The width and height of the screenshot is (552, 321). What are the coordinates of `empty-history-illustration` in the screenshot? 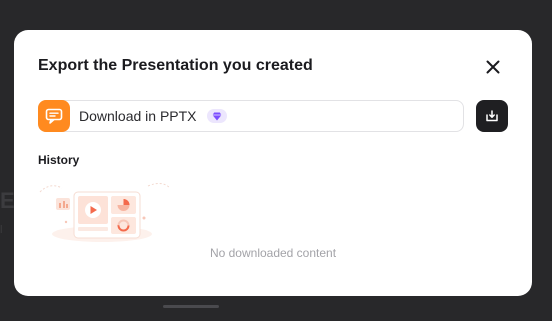 It's located at (105, 212).